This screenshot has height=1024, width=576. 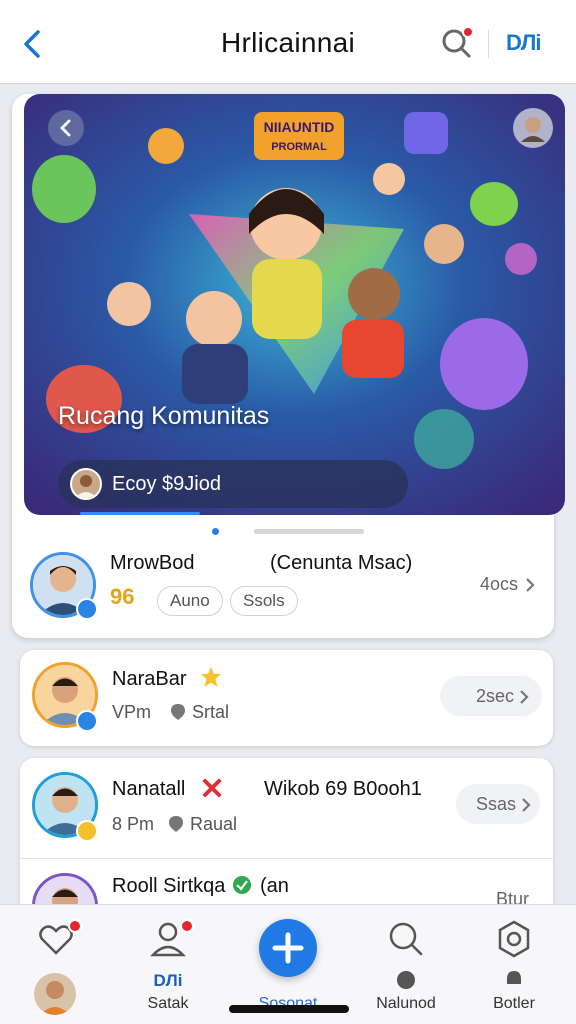 I want to click on feed-location: Raual, so click(x=214, y=824).